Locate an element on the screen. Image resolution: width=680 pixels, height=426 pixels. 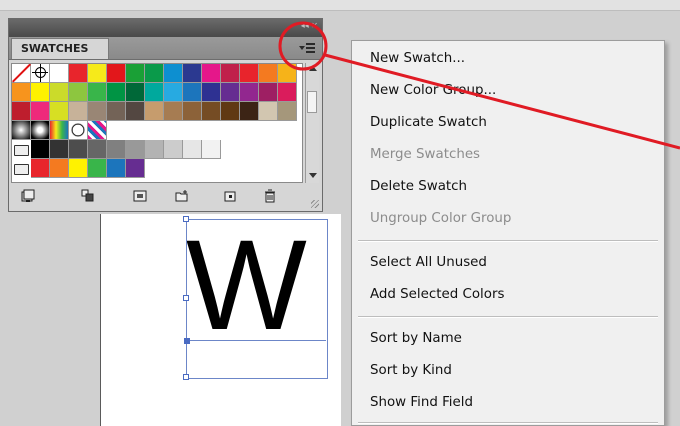
panel-title-bar: ◂◂ ✕ is located at coordinates (165, 28).